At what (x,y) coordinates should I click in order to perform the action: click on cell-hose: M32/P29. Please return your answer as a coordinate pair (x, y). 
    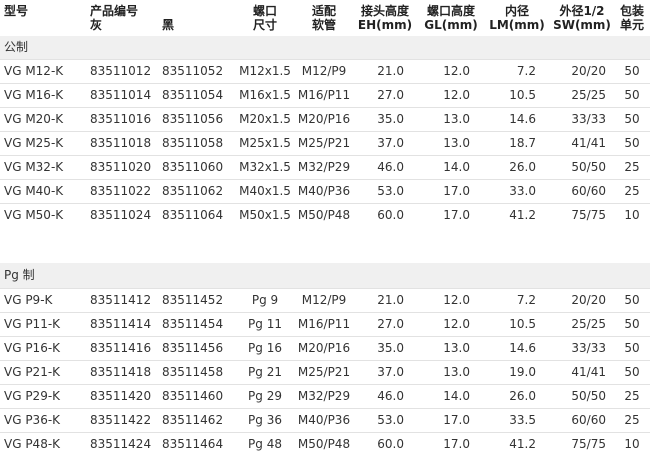
    Looking at the image, I should click on (324, 168).